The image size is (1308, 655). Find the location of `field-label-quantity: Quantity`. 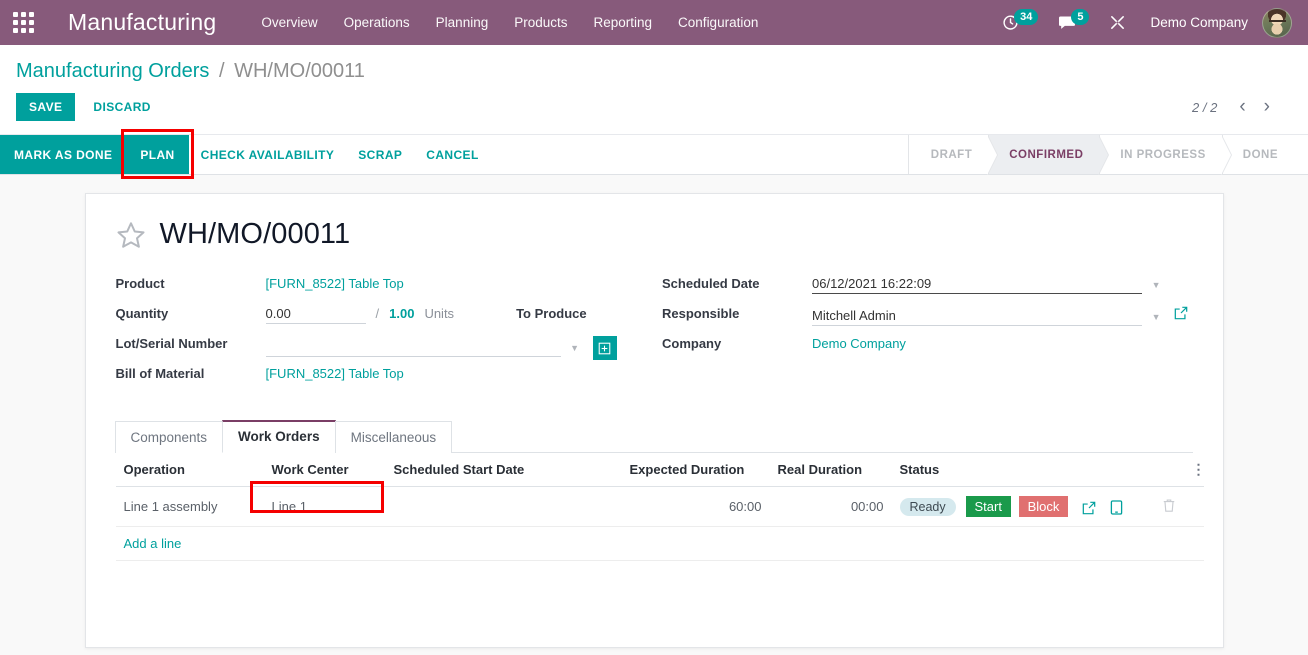

field-label-quantity: Quantity is located at coordinates (142, 313).